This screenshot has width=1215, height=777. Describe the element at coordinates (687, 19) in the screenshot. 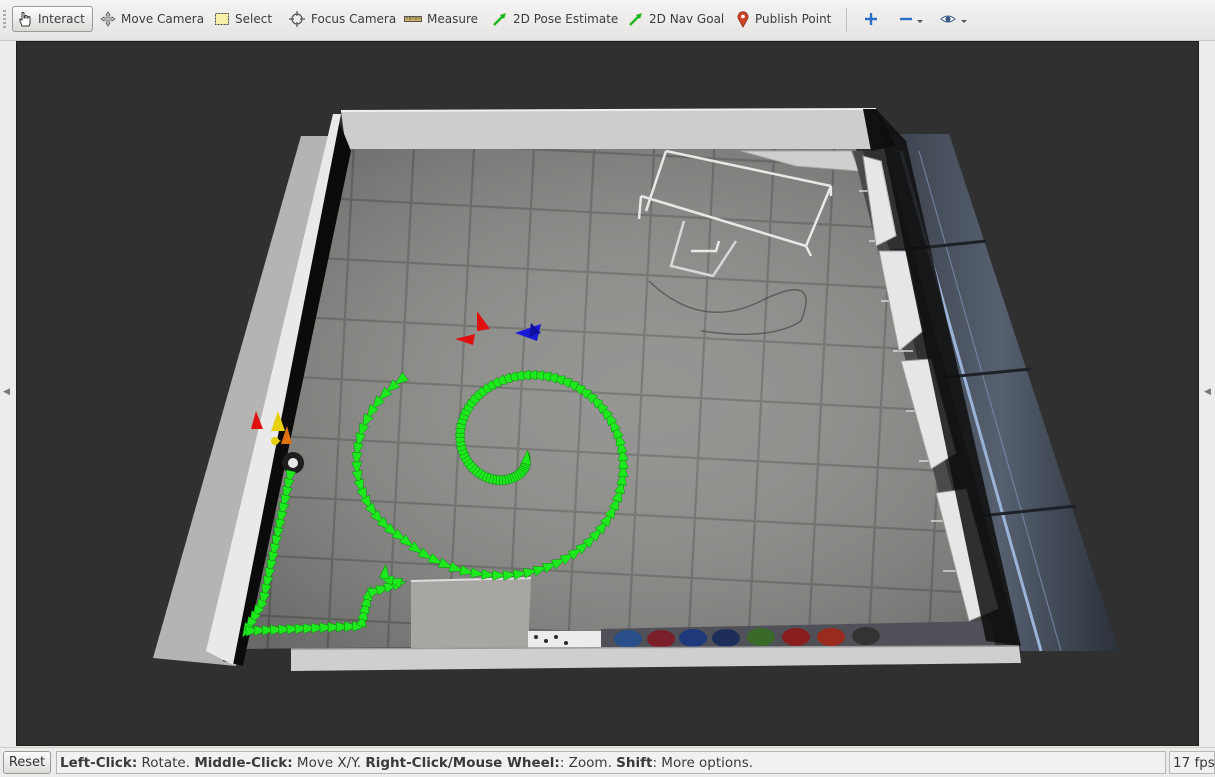

I see `2d-nav-goal-tool-label: 2D Nav Goal` at that location.